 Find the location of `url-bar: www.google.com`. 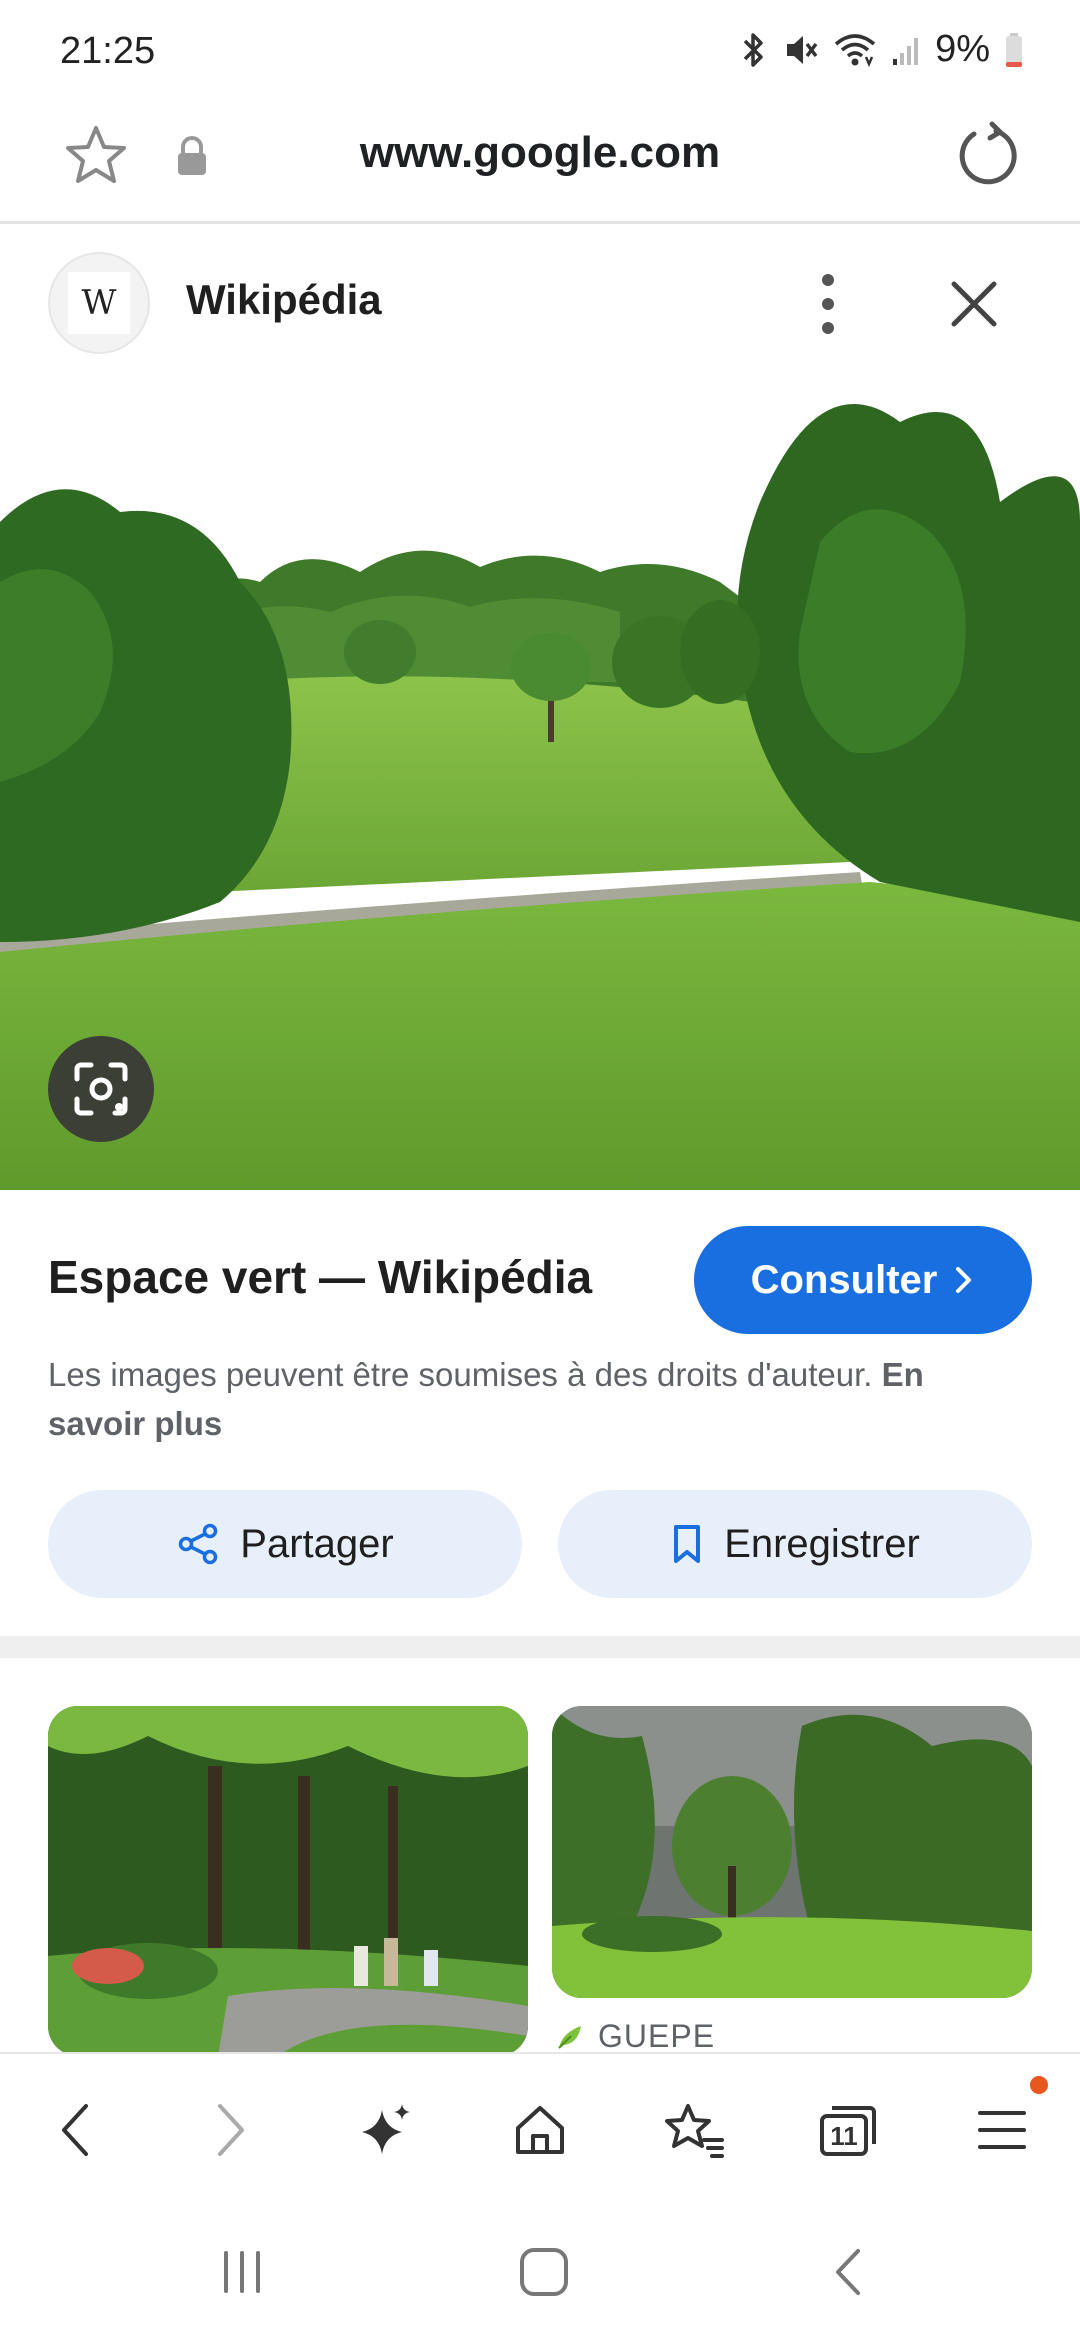

url-bar: www.google.com is located at coordinates (540, 162).